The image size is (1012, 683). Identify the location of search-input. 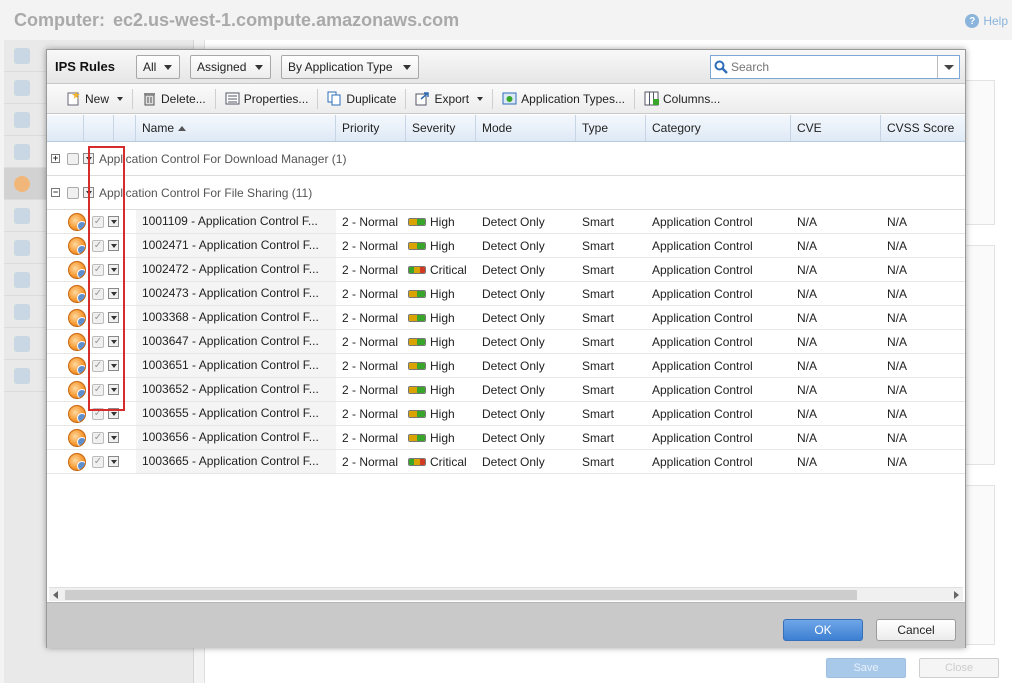
(834, 67).